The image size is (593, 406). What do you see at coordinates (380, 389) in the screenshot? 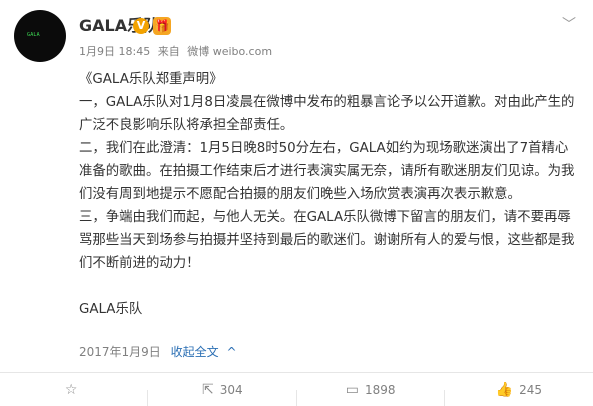
I see `comment-count: 1898` at bounding box center [380, 389].